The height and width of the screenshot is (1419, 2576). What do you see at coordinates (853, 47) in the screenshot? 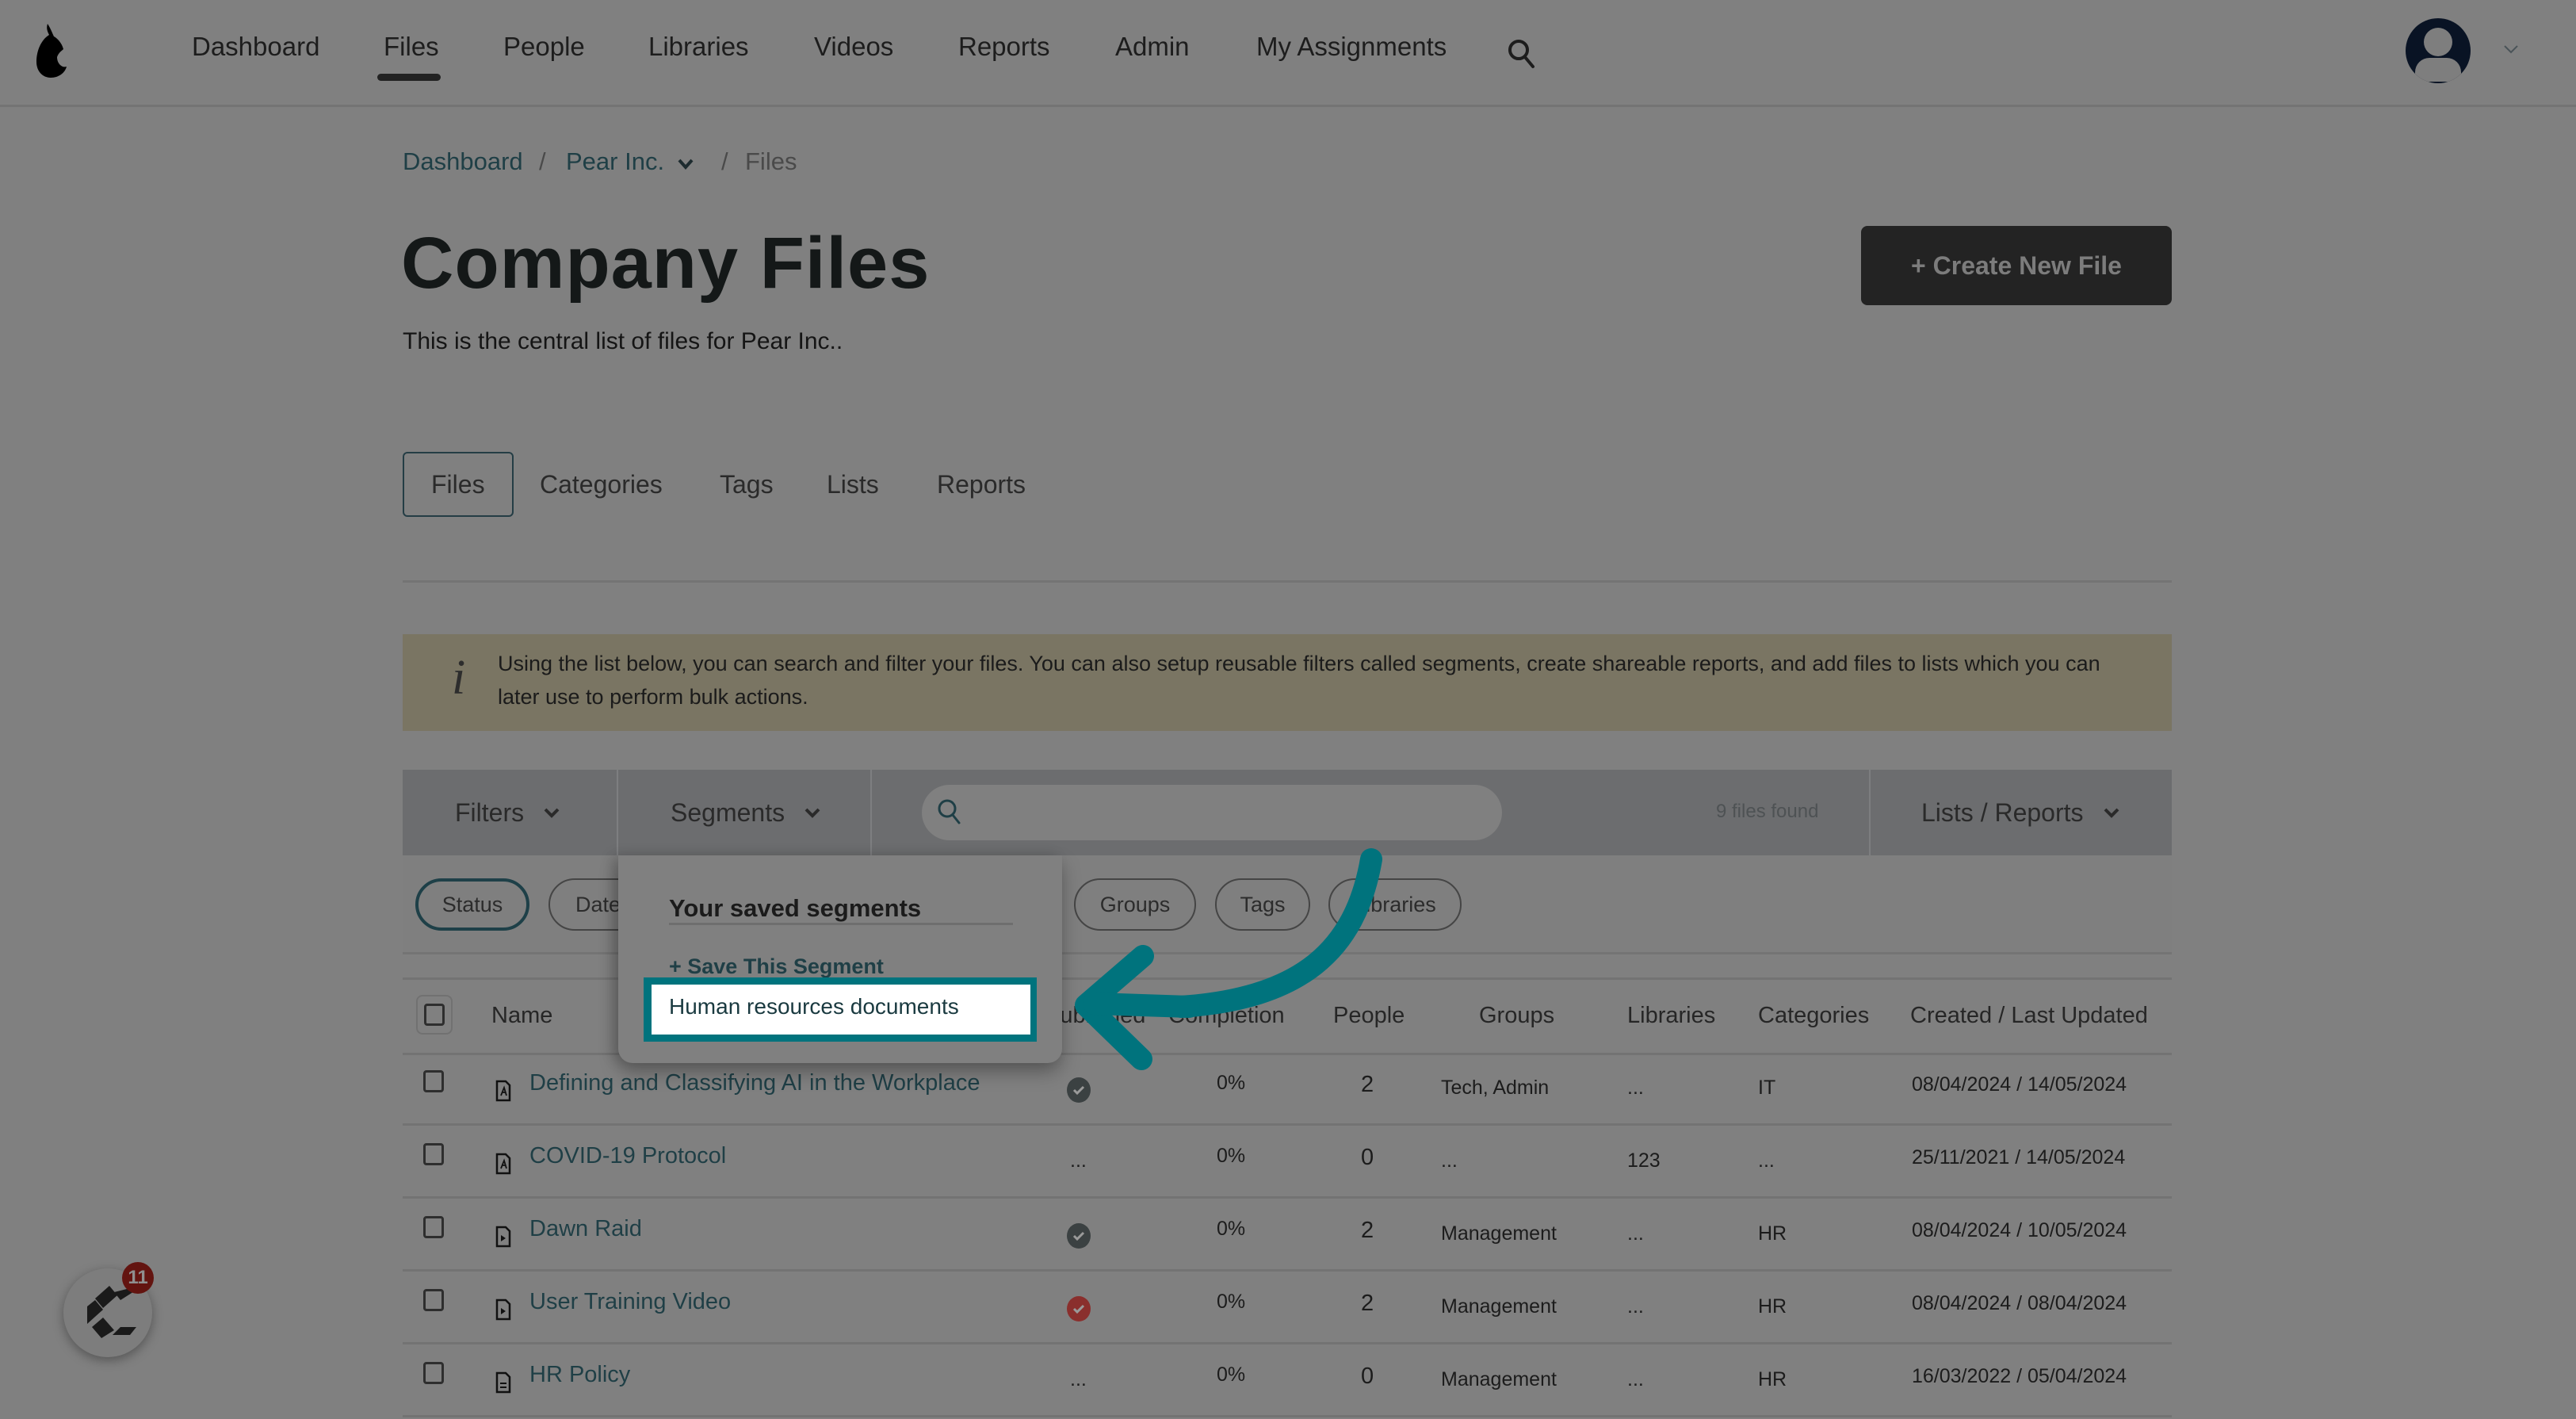
I see `nav-videos: Videos` at bounding box center [853, 47].